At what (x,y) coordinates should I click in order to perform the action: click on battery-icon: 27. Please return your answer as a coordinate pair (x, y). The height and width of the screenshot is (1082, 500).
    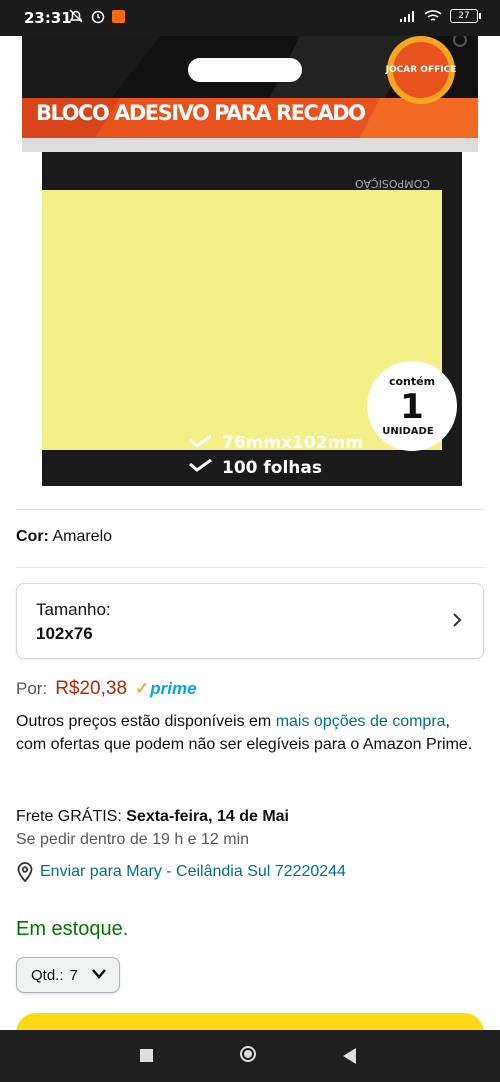
    Looking at the image, I should click on (465, 16).